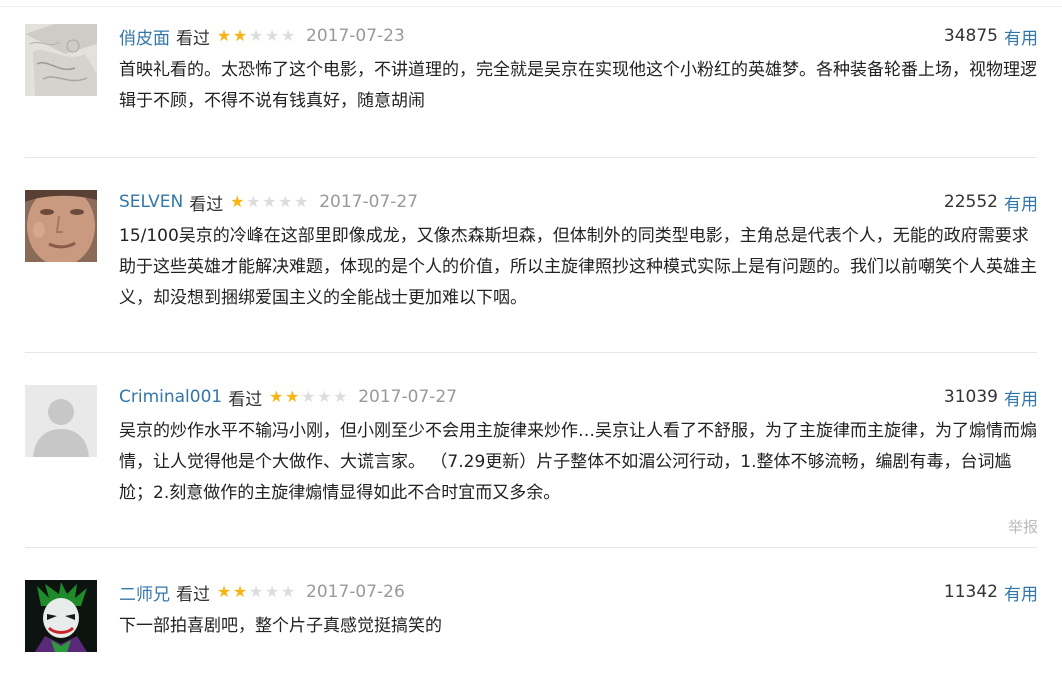  I want to click on comment-meta: SELVEN 看过 ★ ★ ★ ★ ★ 2017-07-27, so click(269, 202).